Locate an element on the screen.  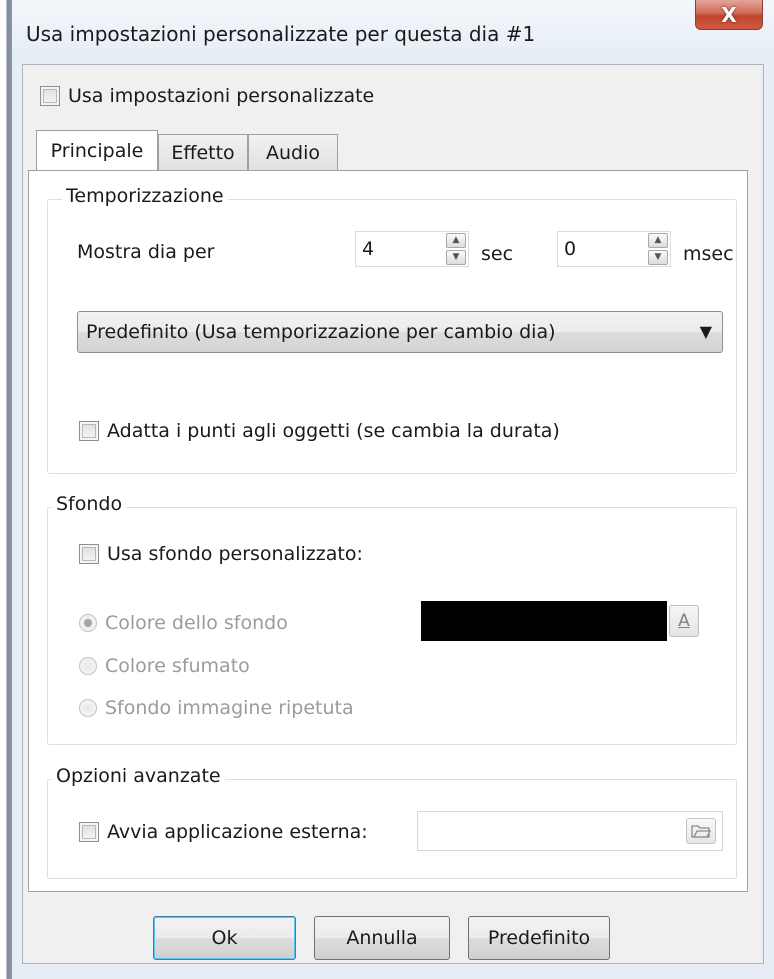
external-app-row: Avvia applicazione esterna: is located at coordinates (223, 832).